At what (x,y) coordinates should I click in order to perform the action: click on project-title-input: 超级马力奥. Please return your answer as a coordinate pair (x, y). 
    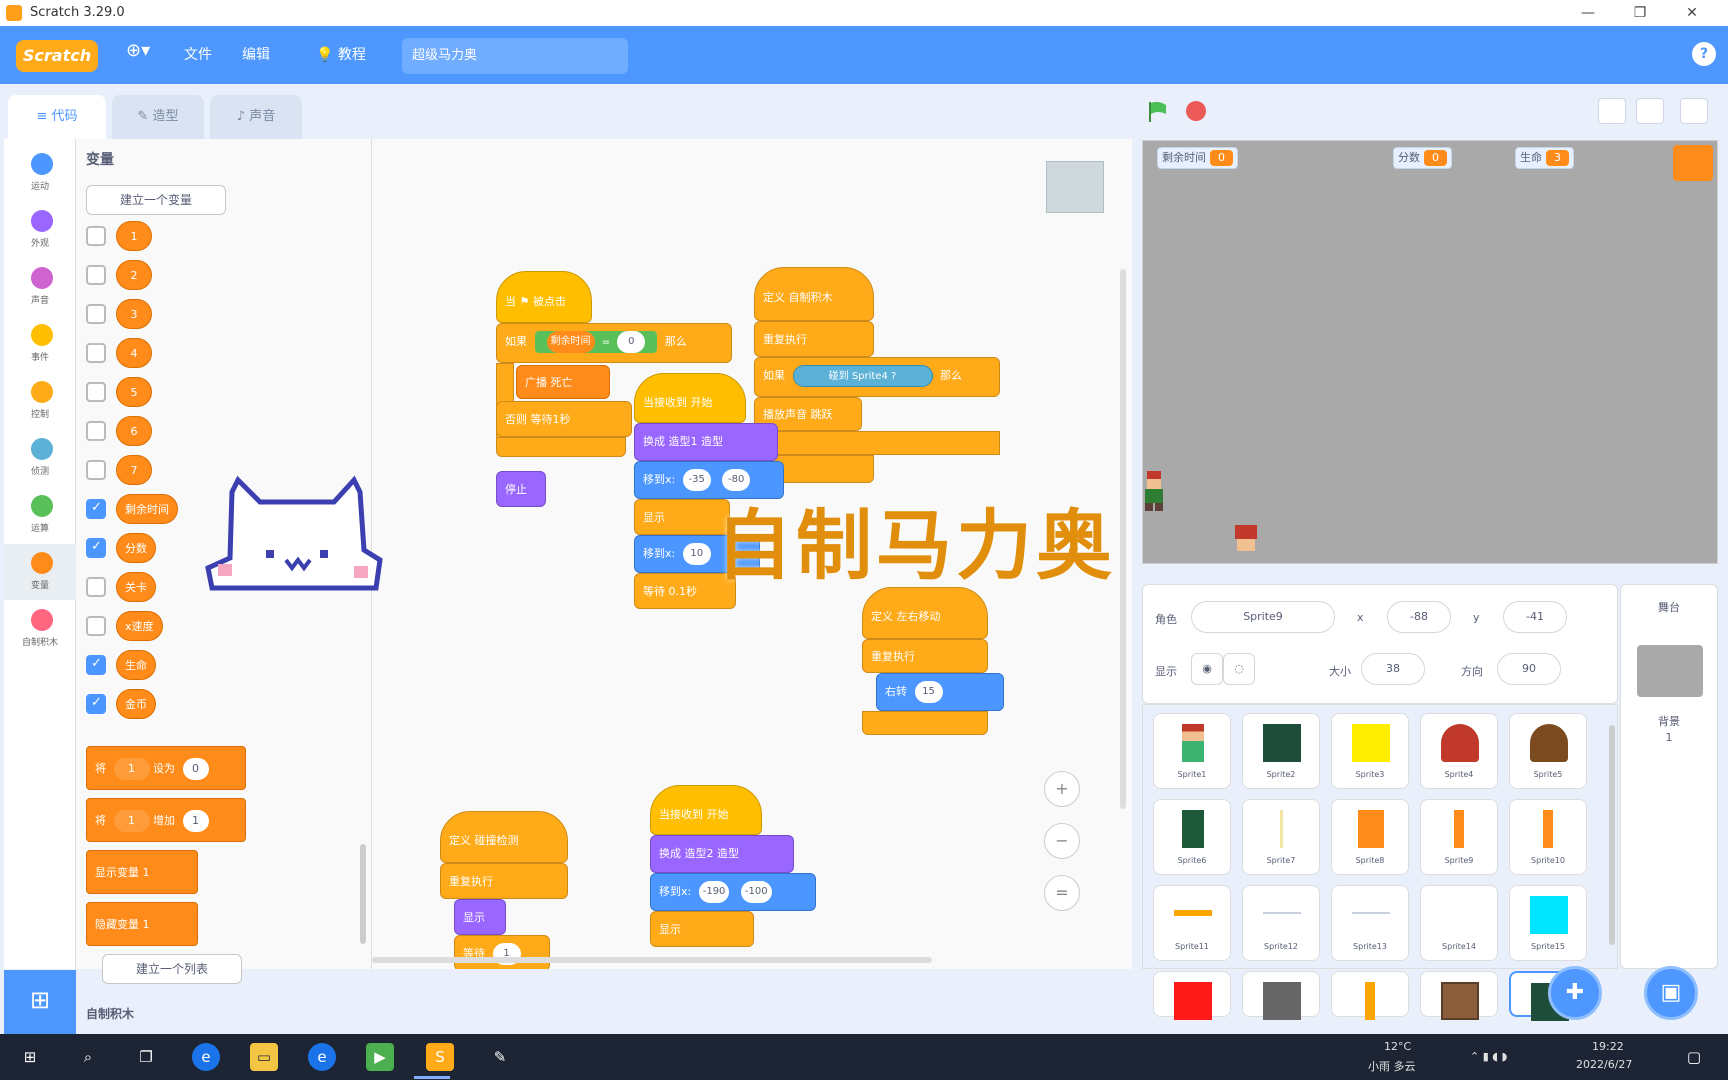
    Looking at the image, I should click on (515, 56).